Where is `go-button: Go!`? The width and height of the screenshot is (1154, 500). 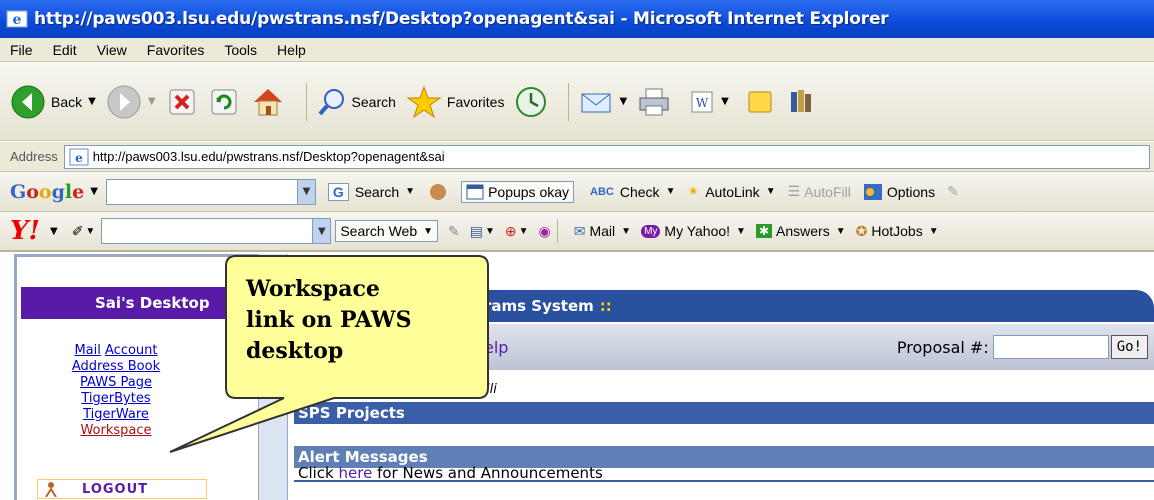
go-button: Go! is located at coordinates (1129, 347).